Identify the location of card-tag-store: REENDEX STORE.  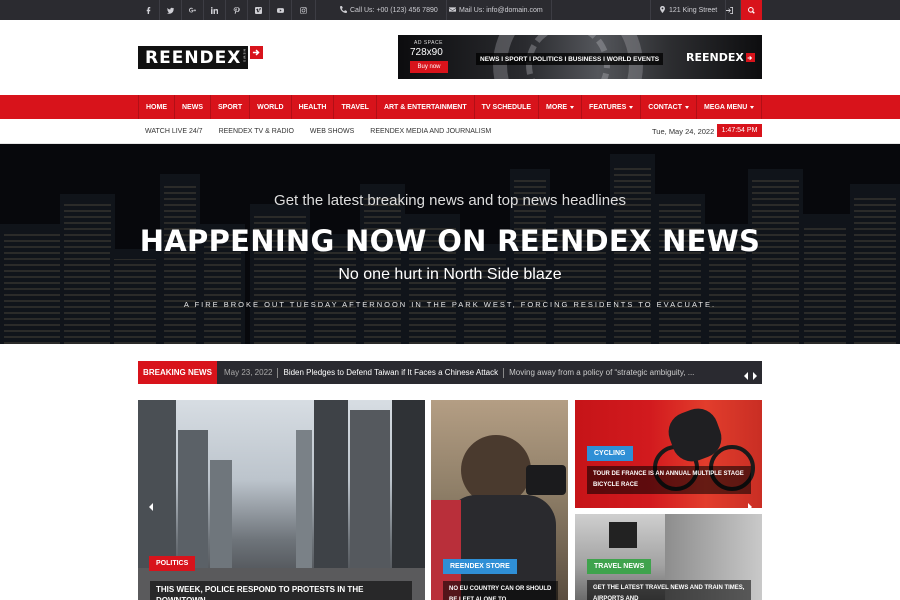
(480, 566).